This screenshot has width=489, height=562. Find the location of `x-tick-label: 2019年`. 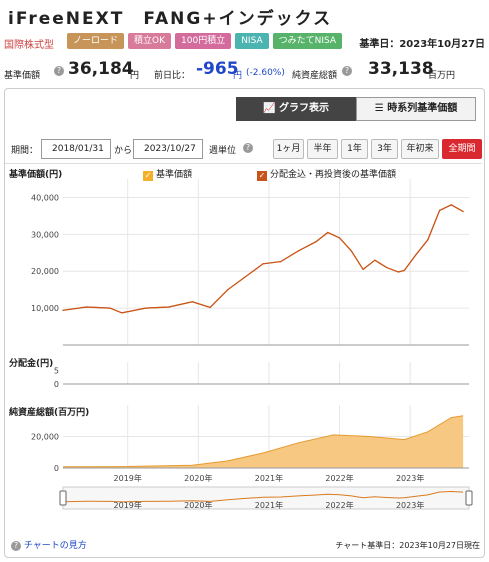

x-tick-label: 2019年 is located at coordinates (128, 478).